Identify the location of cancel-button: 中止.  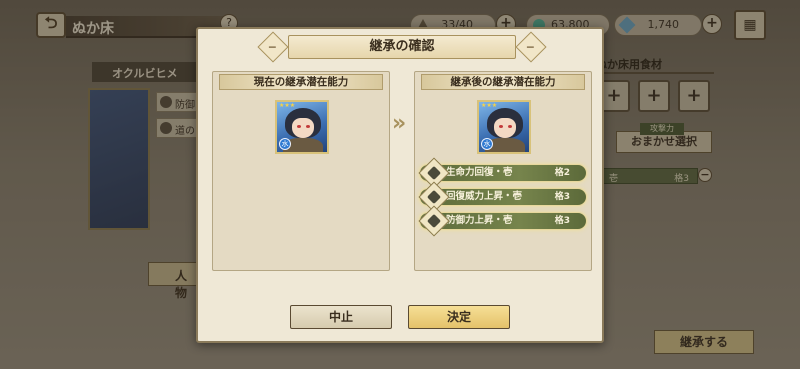
(341, 317).